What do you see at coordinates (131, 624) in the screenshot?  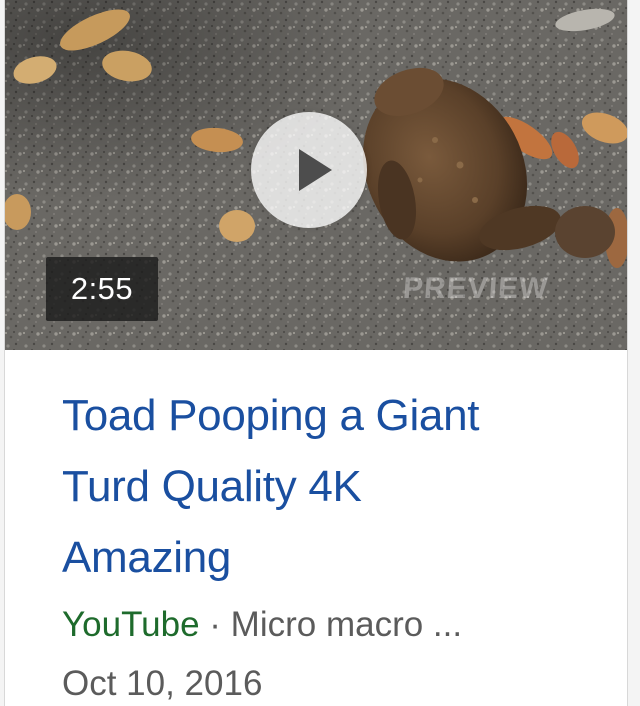 I see `video-source: YouTube` at bounding box center [131, 624].